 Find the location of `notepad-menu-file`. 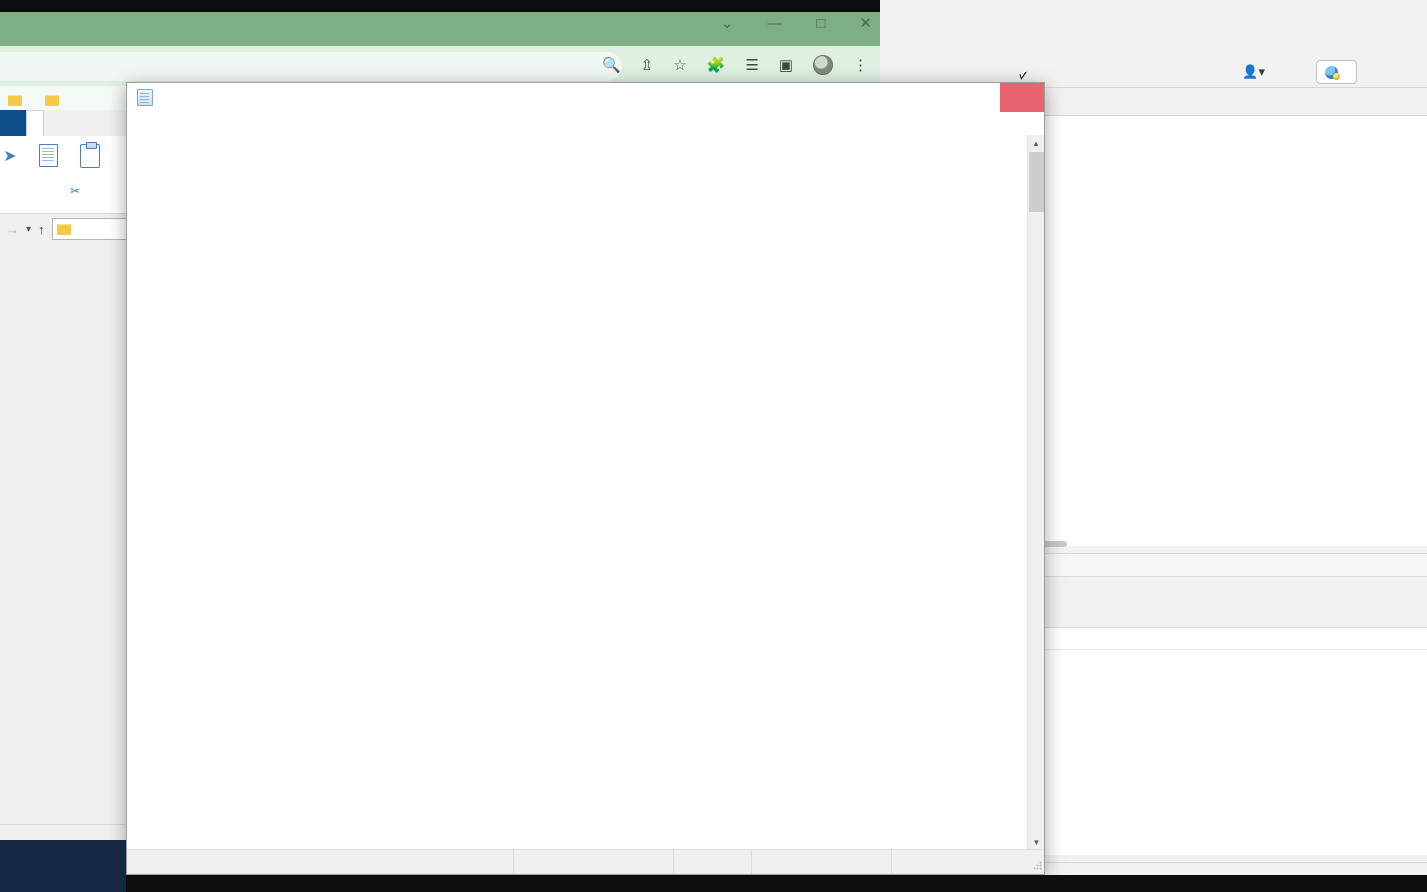

notepad-menu-file is located at coordinates (139, 124).